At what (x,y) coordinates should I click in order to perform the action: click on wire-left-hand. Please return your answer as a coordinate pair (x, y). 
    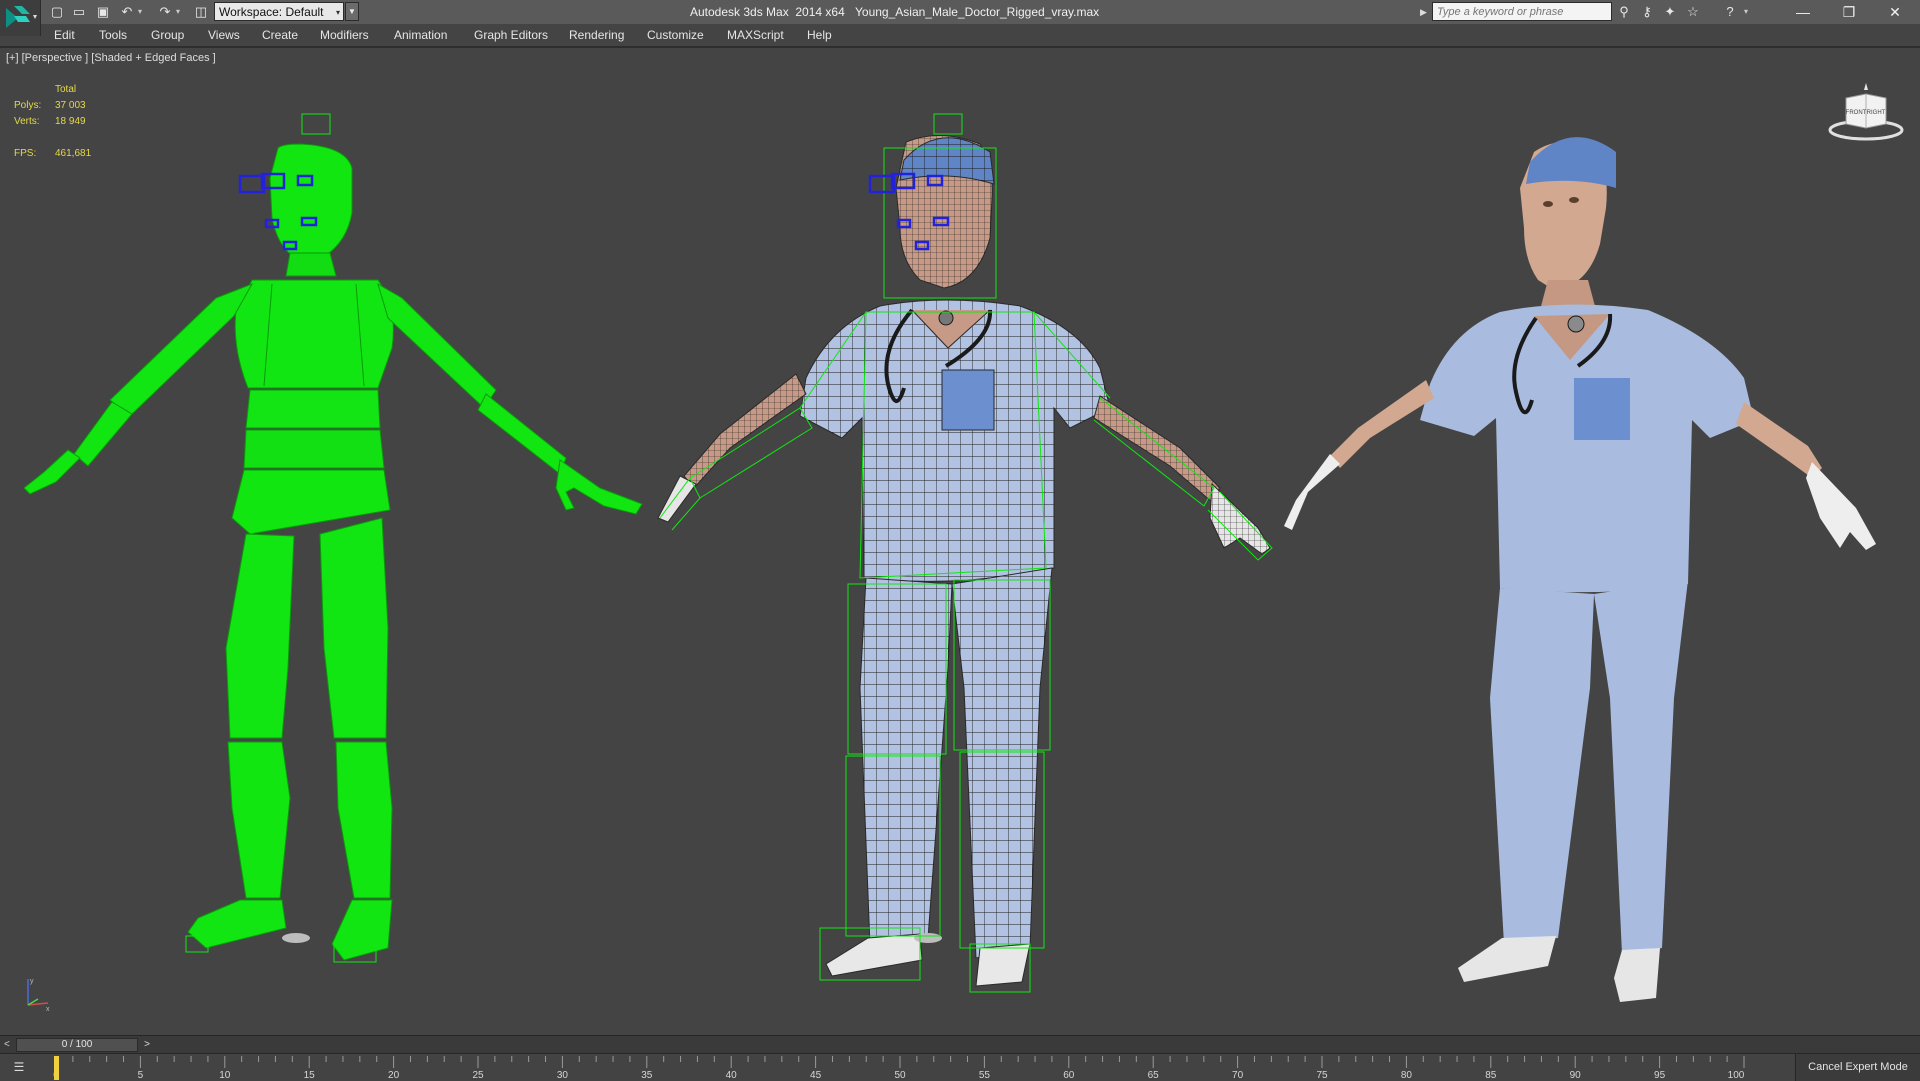
    Looking at the image, I should click on (677, 499).